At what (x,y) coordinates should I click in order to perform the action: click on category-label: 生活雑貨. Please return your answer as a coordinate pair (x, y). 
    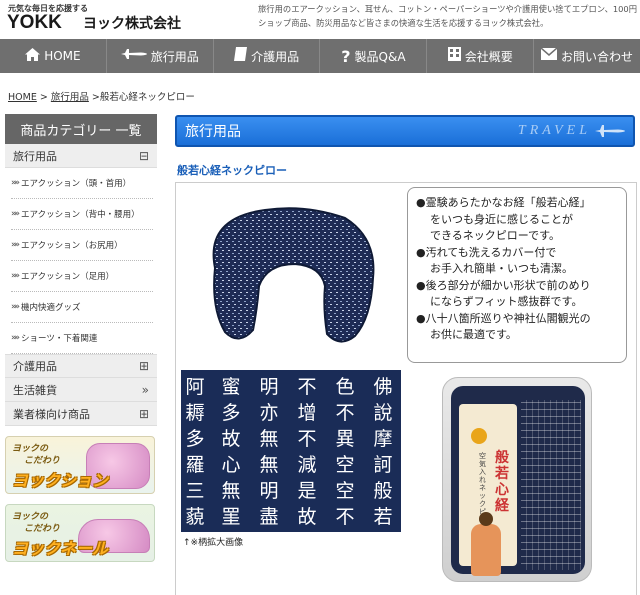
    Looking at the image, I should click on (35, 390).